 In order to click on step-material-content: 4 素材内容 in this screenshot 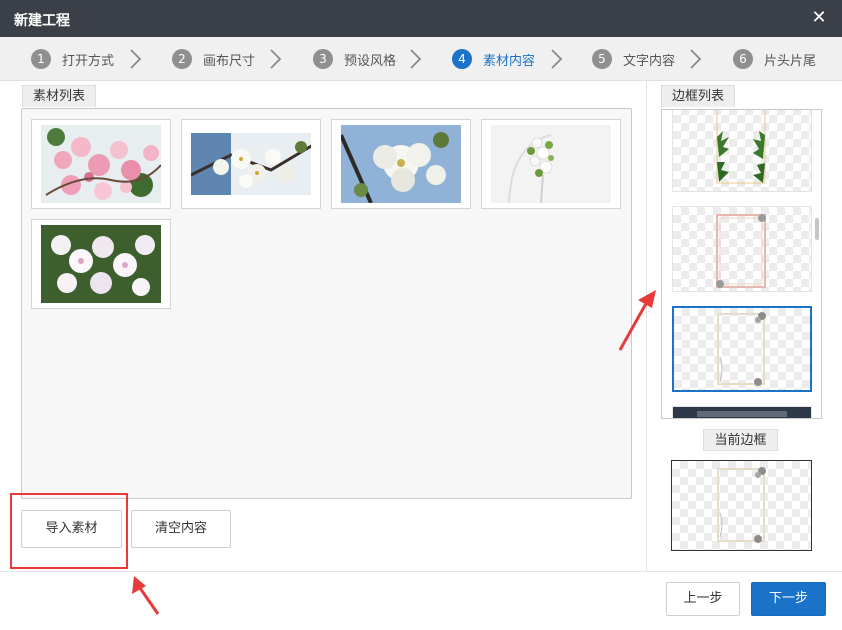, I will do `click(493, 59)`.